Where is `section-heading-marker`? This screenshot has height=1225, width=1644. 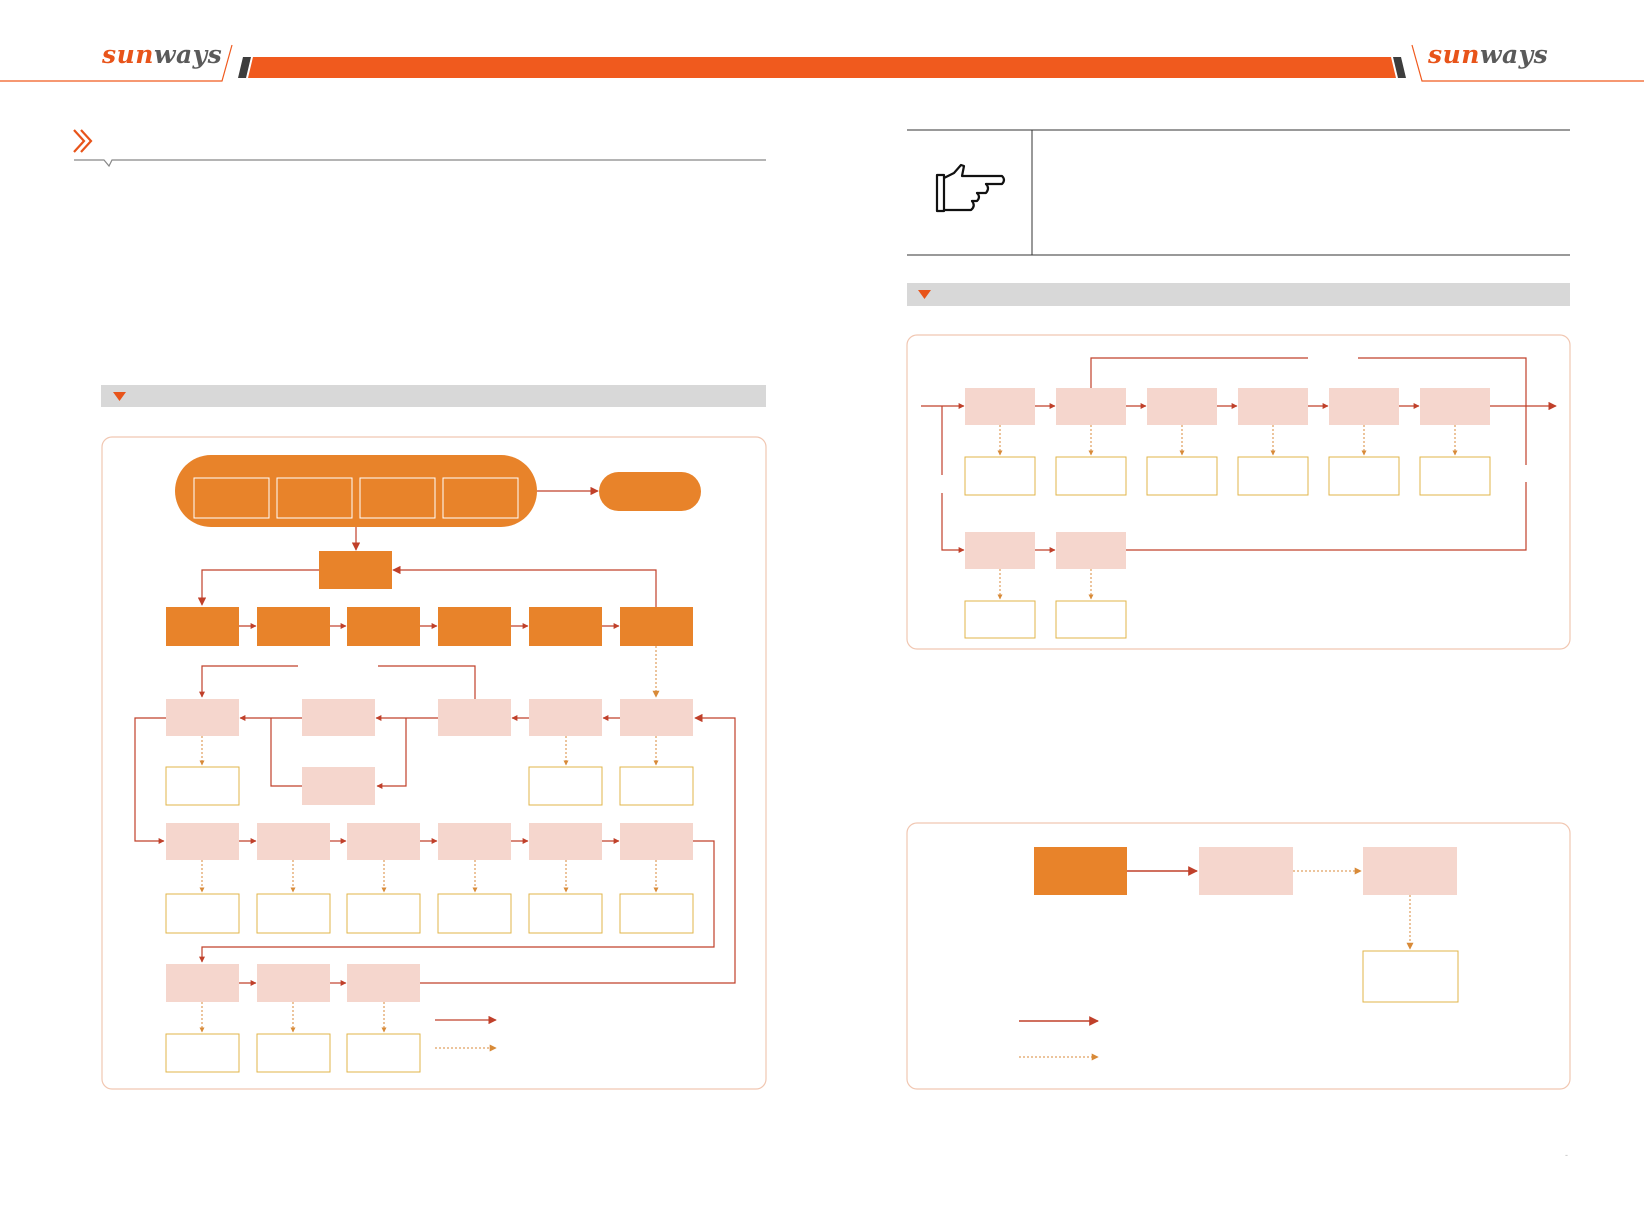 section-heading-marker is located at coordinates (419, 148).